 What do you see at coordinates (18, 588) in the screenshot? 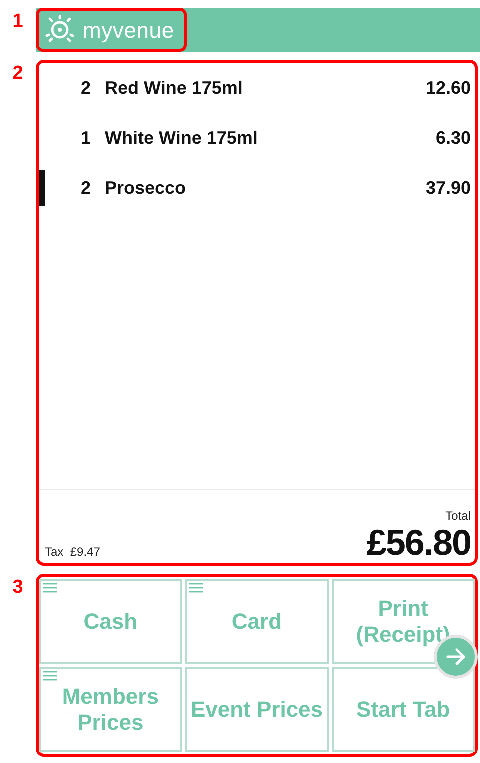
I see `callout-number: 3` at bounding box center [18, 588].